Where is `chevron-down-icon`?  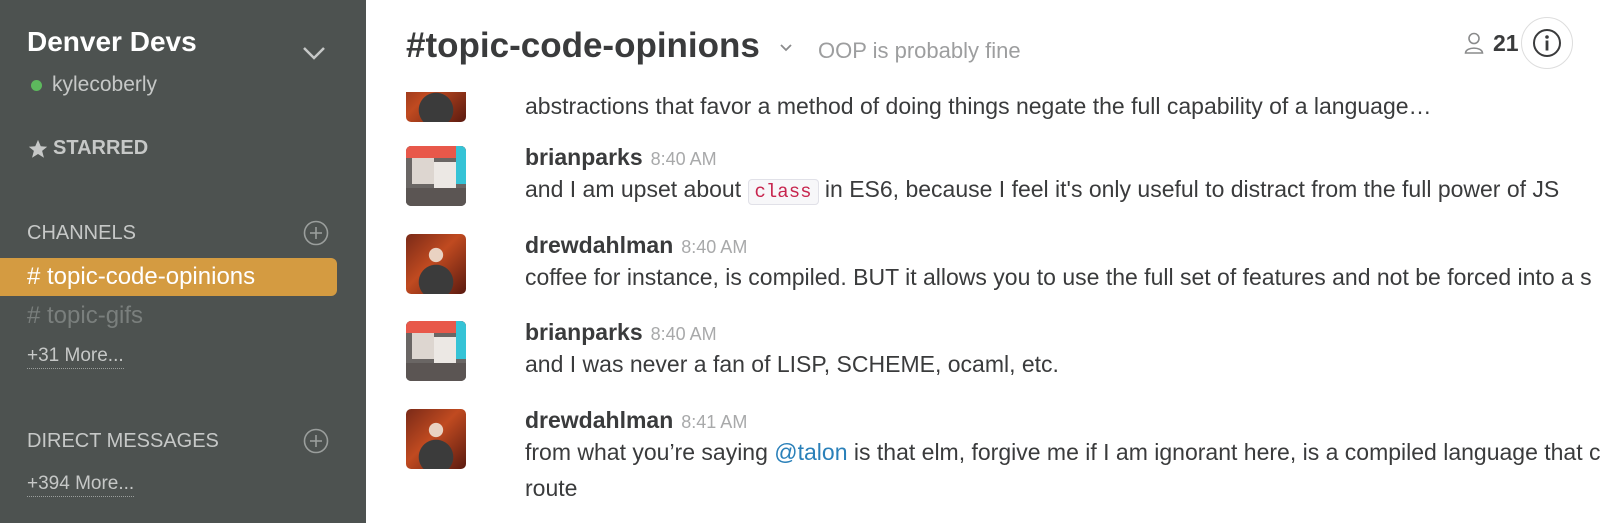
chevron-down-icon is located at coordinates (314, 53).